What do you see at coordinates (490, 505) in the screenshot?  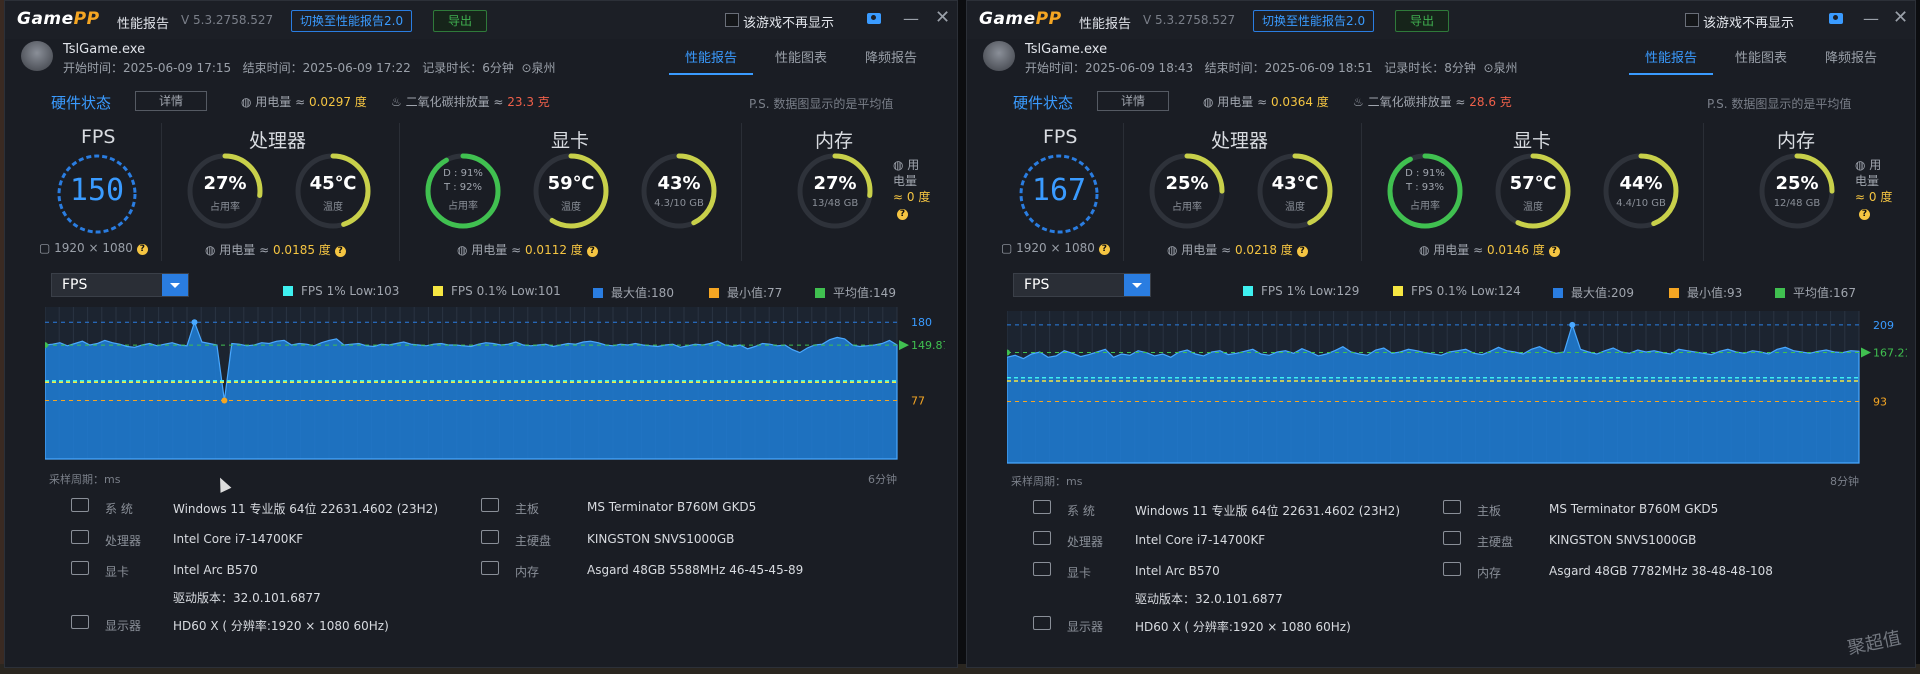 I see `motherboard-icon` at bounding box center [490, 505].